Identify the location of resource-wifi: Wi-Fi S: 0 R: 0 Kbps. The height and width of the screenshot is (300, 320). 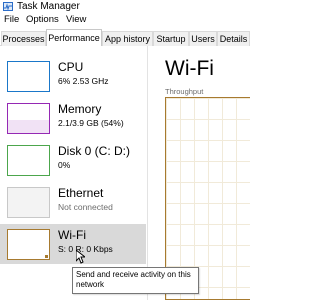
(73, 244).